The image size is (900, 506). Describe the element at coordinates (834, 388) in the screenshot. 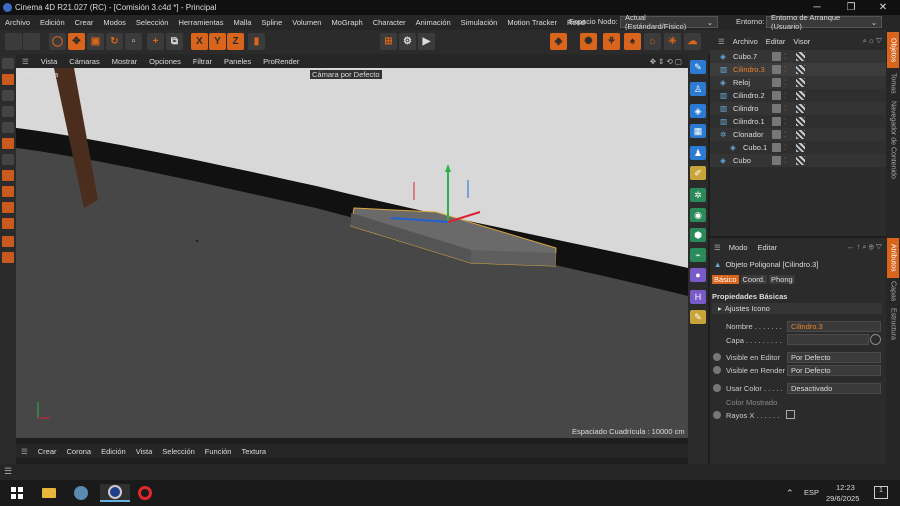

I see `use-color-dropdown: Desactivado` at that location.